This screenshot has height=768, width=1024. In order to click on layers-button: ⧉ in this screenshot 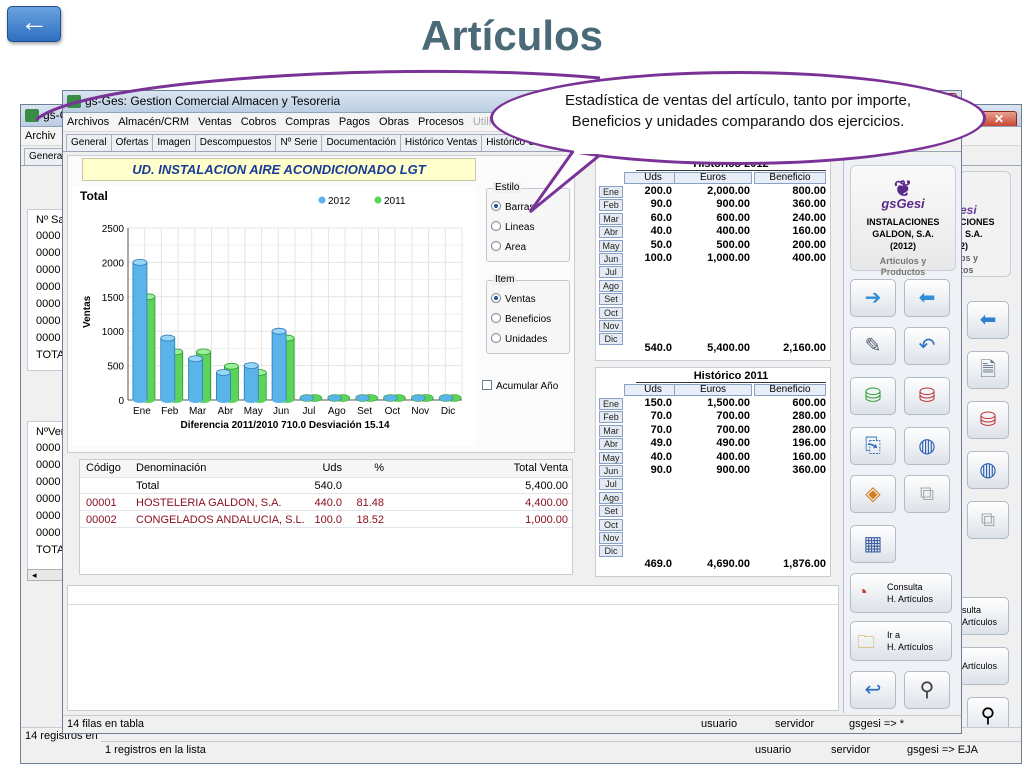, I will do `click(927, 494)`.